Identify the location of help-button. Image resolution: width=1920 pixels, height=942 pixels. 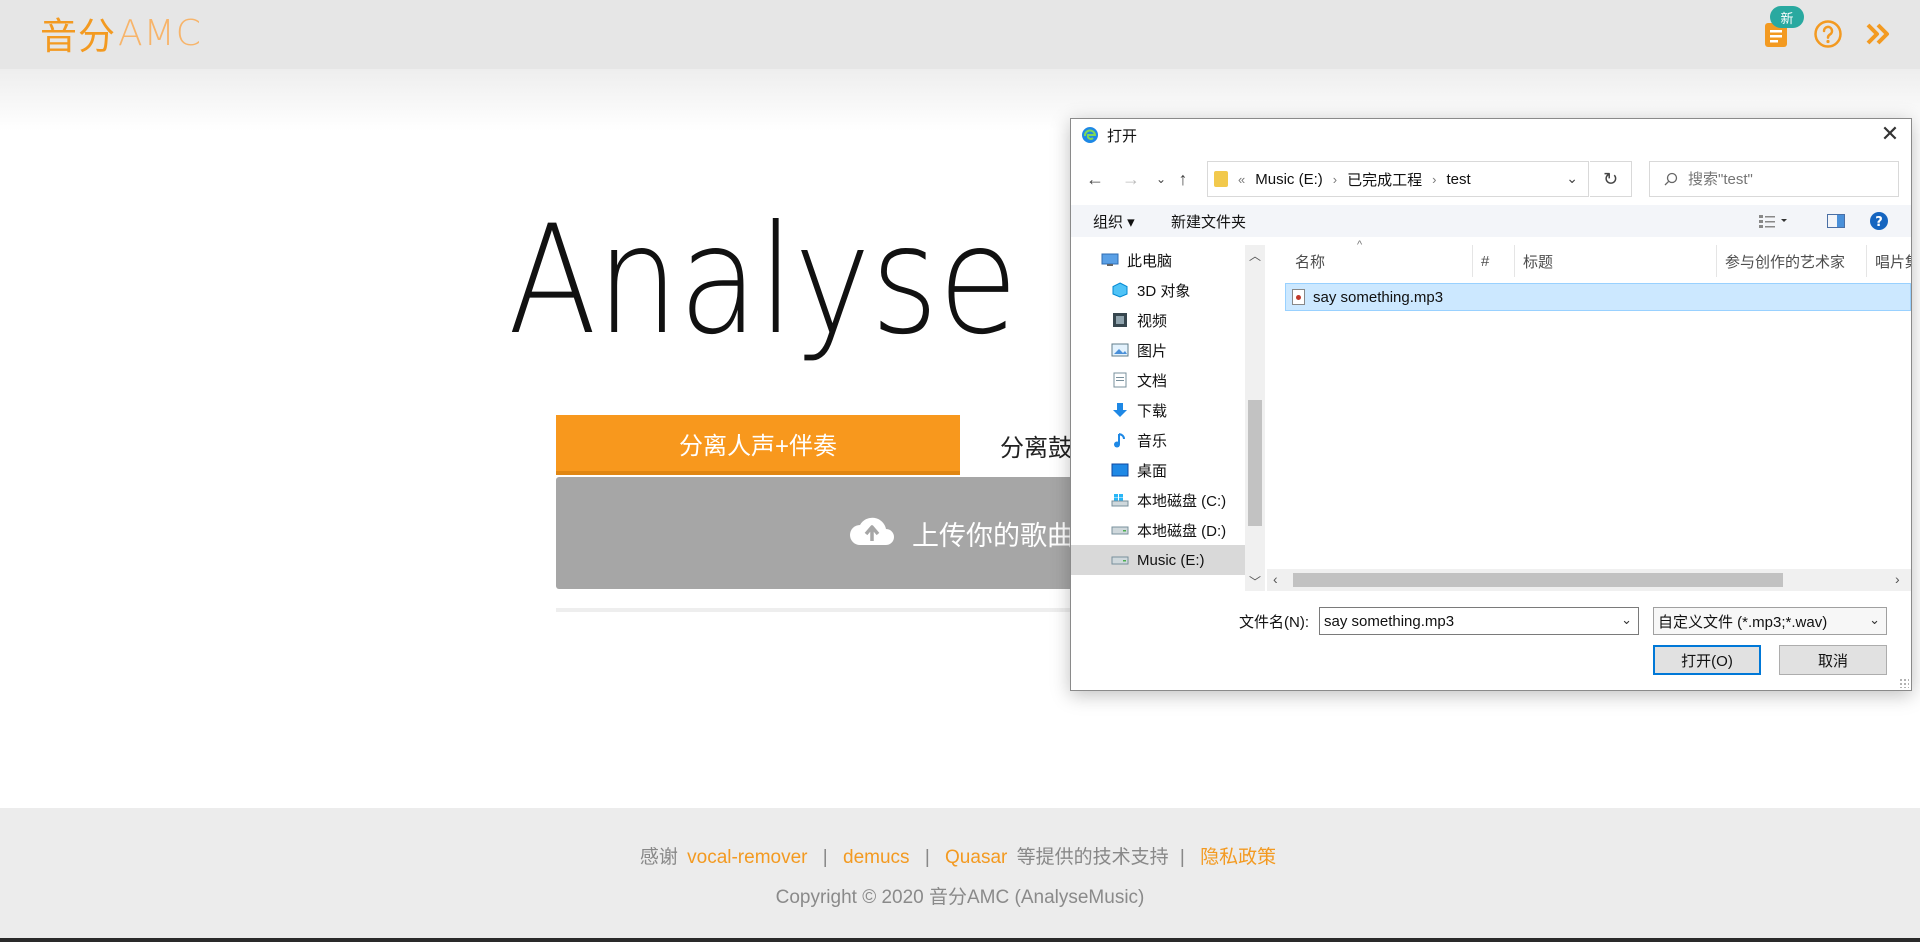
(1828, 34).